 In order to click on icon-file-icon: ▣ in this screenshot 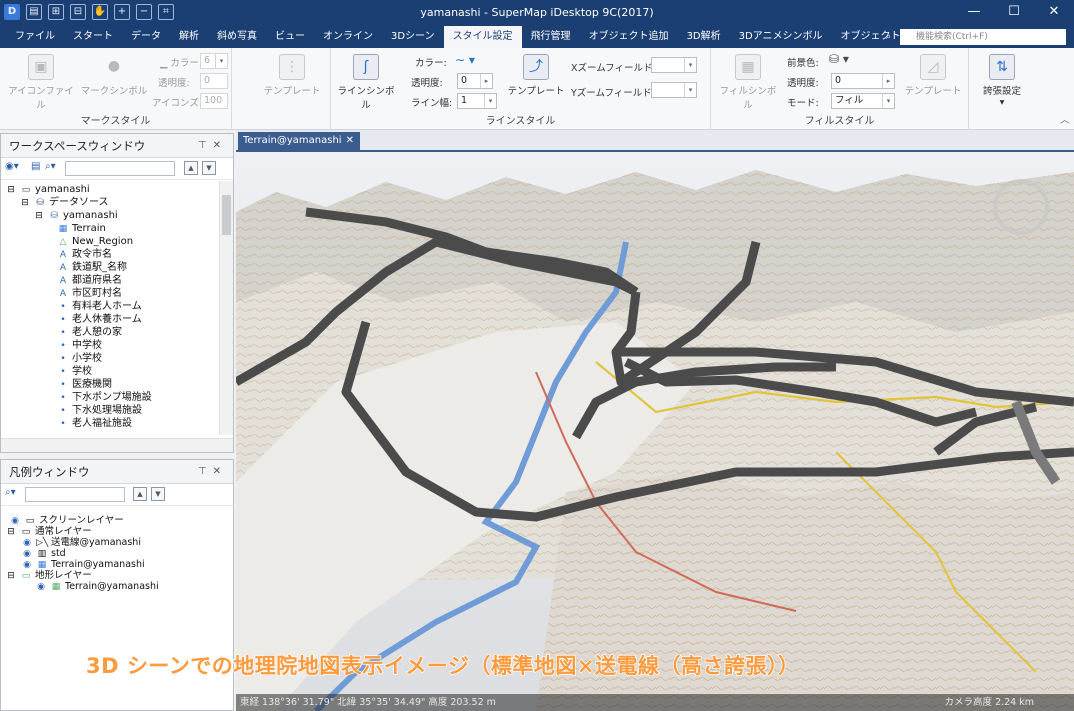, I will do `click(41, 67)`.